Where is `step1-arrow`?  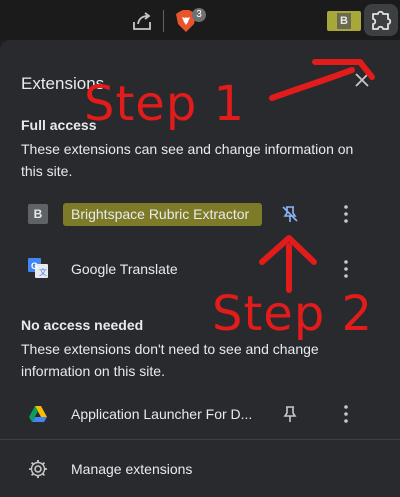 step1-arrow is located at coordinates (312, 84).